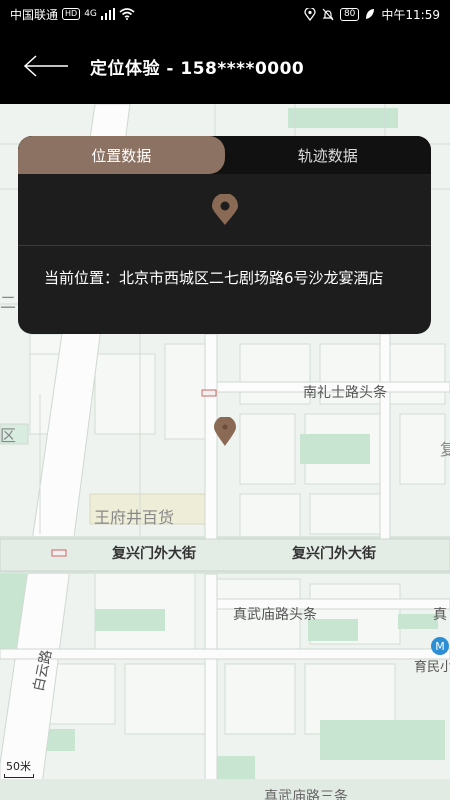 The height and width of the screenshot is (800, 450). What do you see at coordinates (328, 14) in the screenshot?
I see `mute-icon` at bounding box center [328, 14].